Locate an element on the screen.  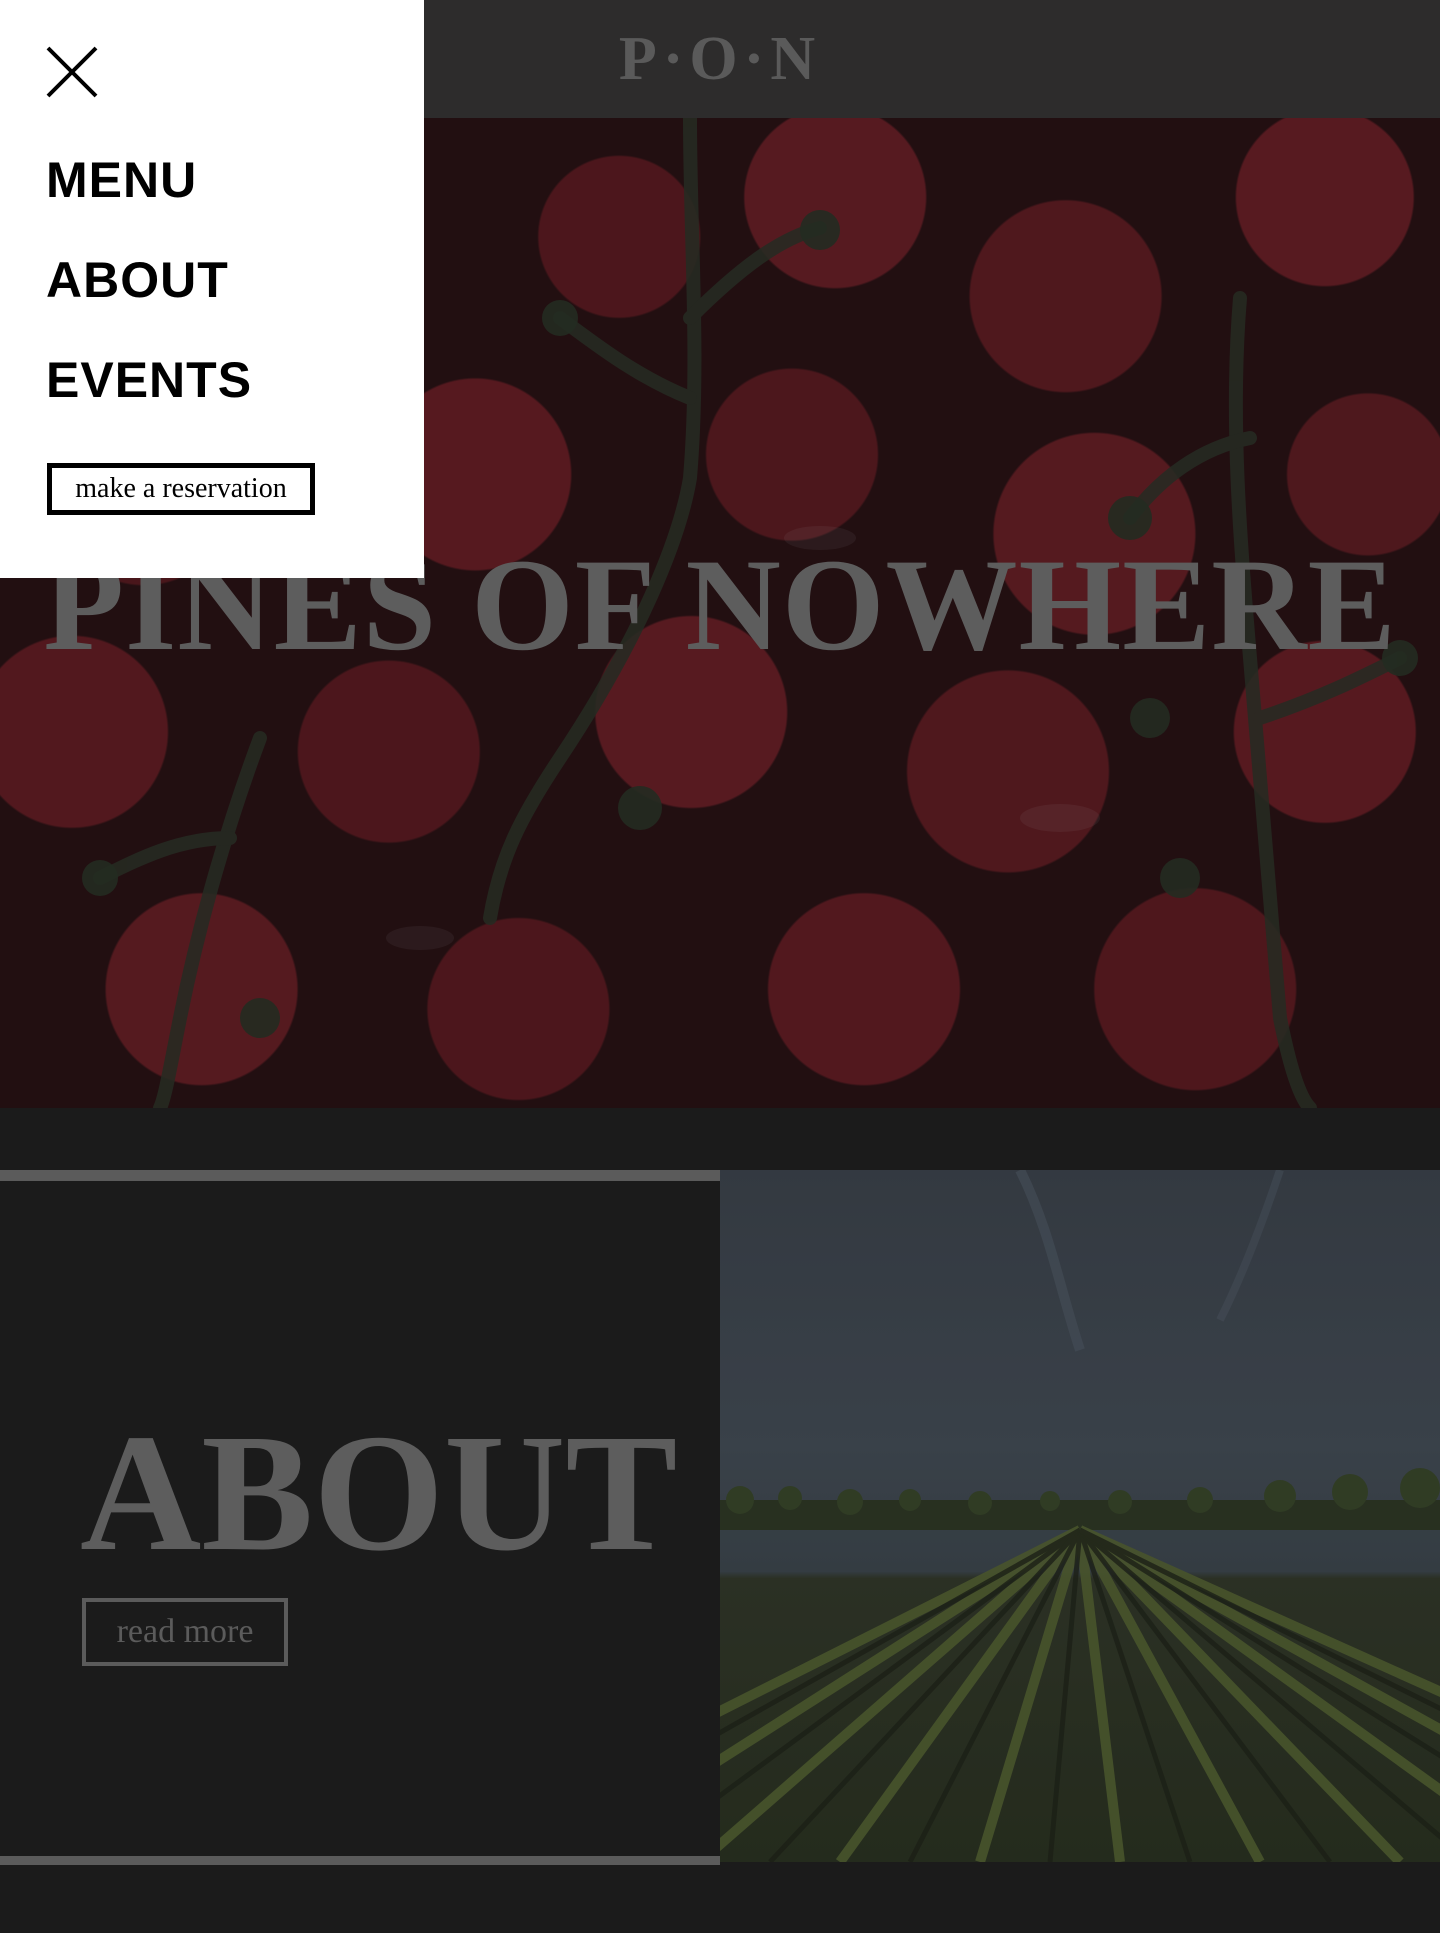
read-more-button: read more is located at coordinates (185, 1632).